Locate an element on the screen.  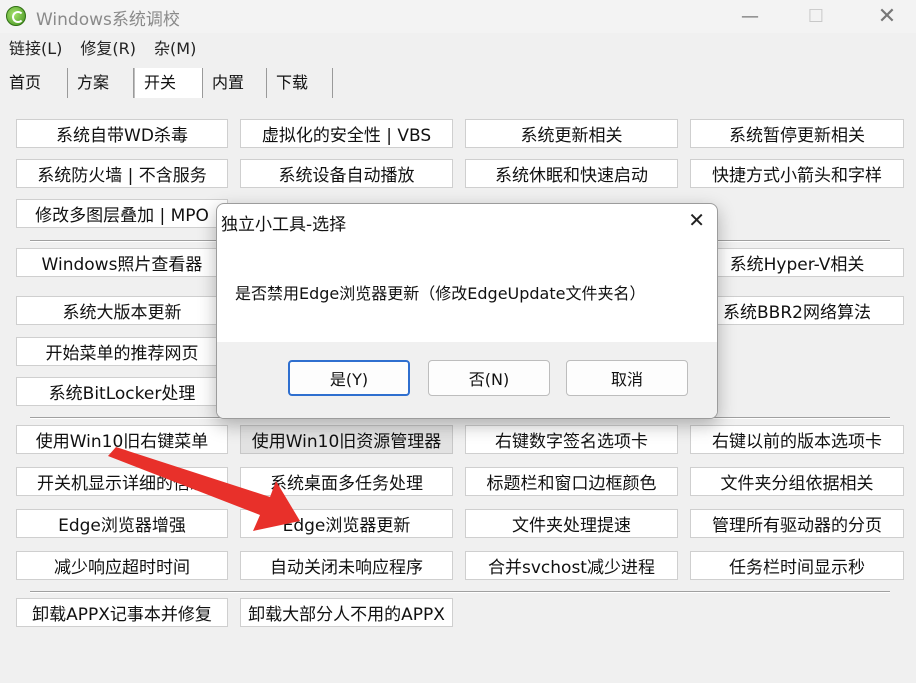
start-recommend-button: 开始菜单的推荐网页 is located at coordinates (122, 351).